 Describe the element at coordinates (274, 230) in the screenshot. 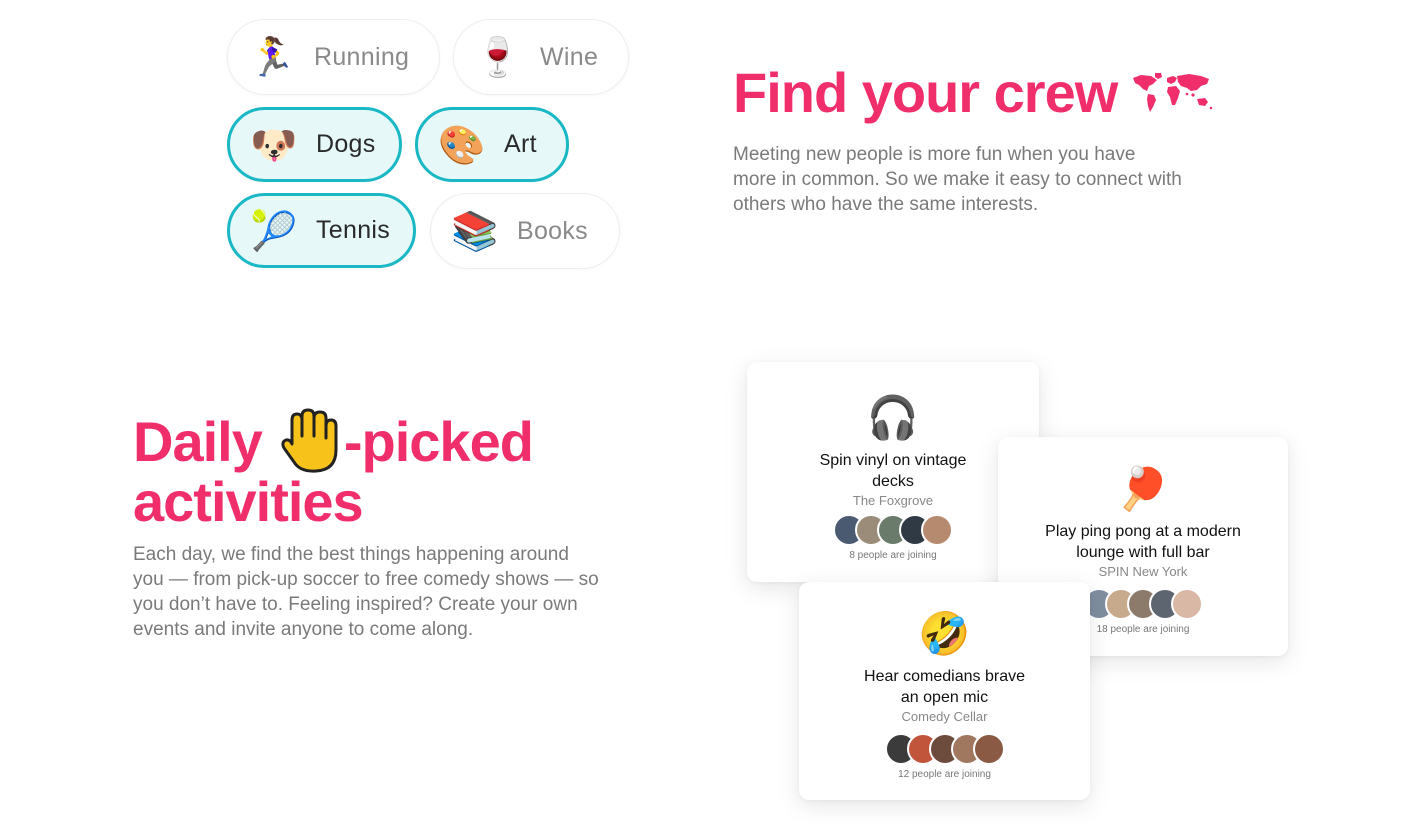

I see `tennis-ball-icon: 🎾` at that location.